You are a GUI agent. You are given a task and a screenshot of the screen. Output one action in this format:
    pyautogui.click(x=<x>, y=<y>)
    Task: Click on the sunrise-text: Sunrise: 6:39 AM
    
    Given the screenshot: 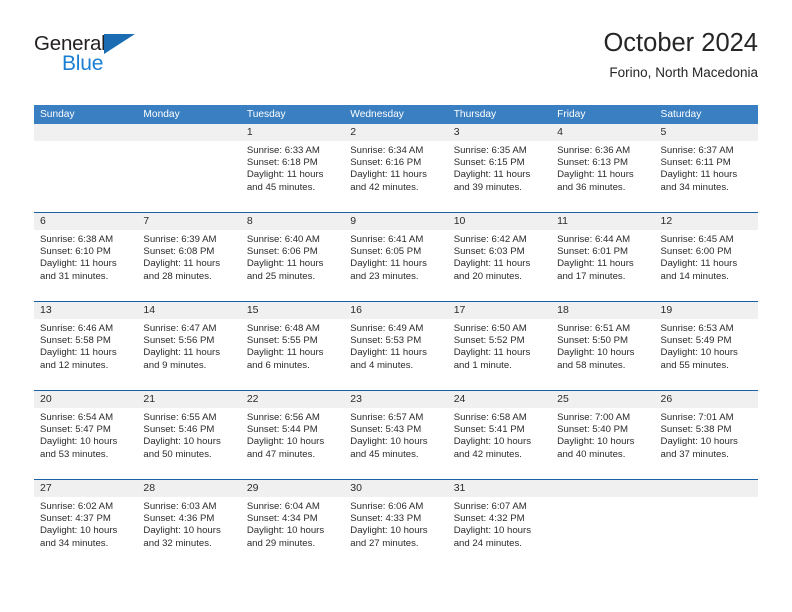 What is the action you would take?
    pyautogui.click(x=180, y=239)
    